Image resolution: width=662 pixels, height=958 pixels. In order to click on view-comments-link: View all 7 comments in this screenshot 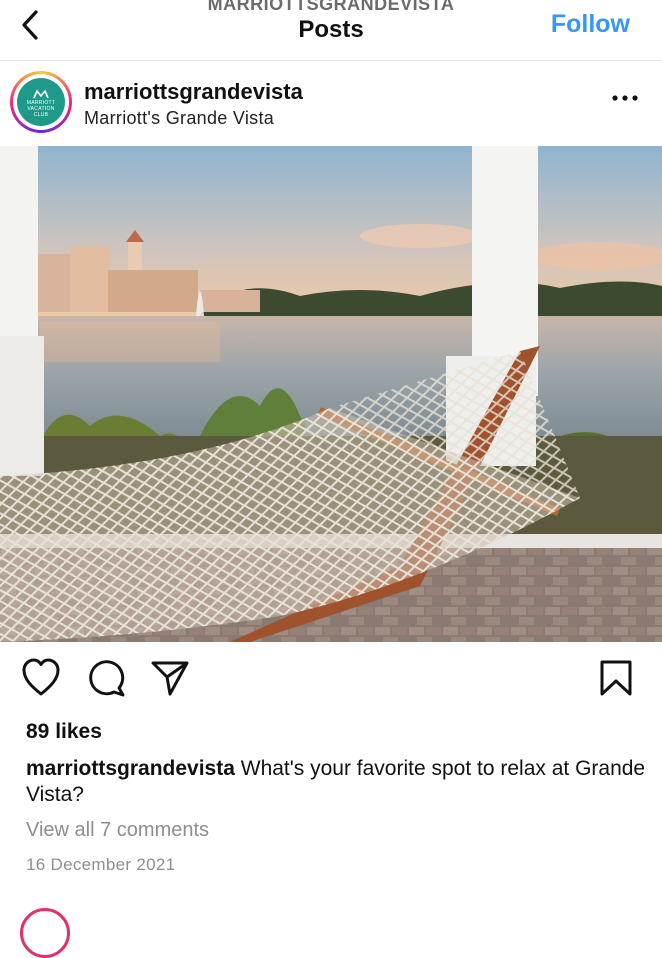, I will do `click(117, 830)`.